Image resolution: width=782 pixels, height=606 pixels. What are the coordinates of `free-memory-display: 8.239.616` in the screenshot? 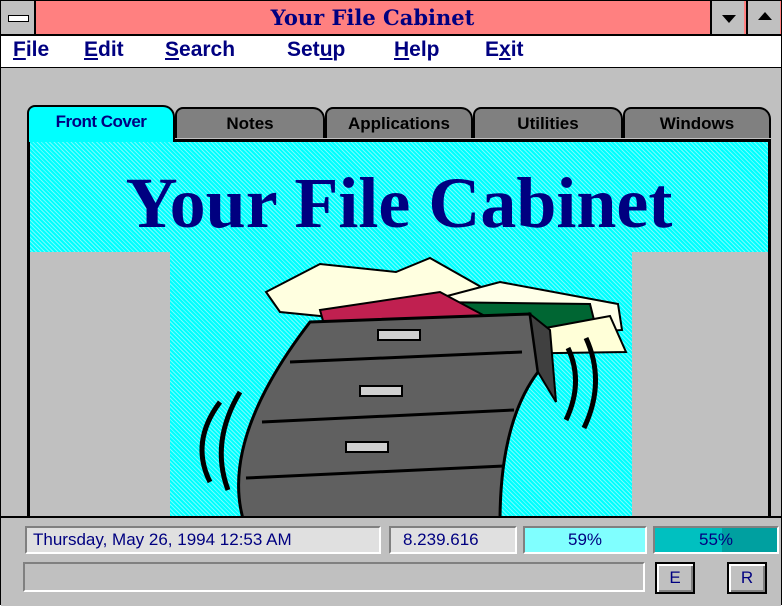 It's located at (453, 540).